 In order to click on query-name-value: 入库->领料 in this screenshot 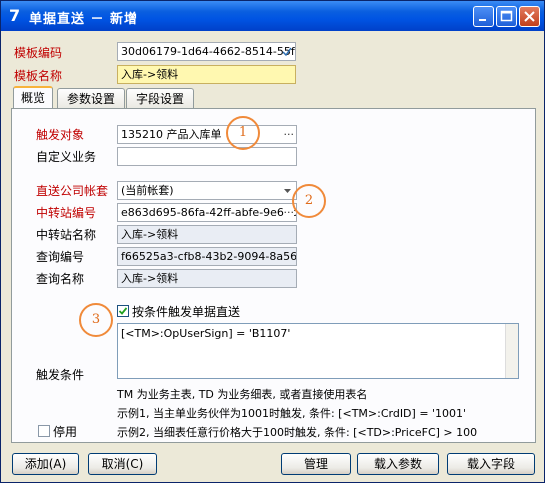, I will do `click(150, 278)`.